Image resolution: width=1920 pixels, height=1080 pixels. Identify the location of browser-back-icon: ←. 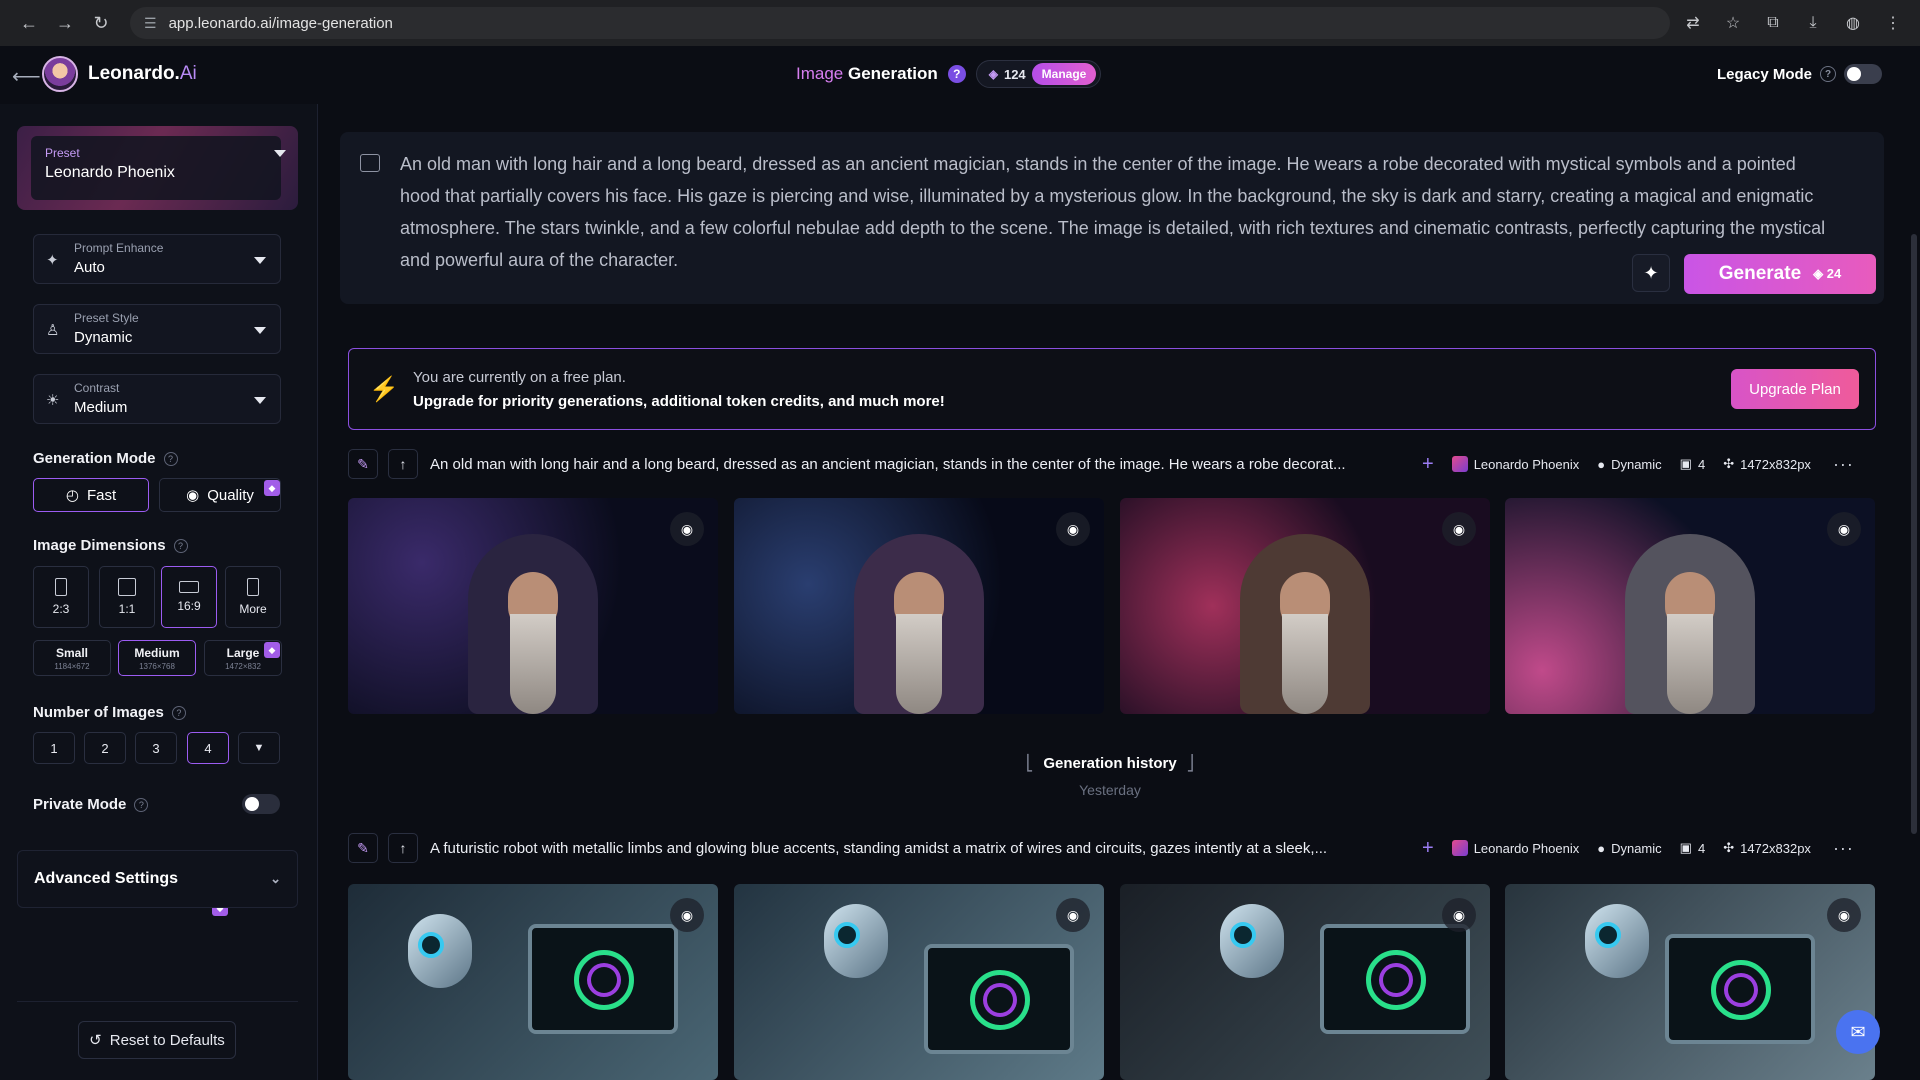
(29, 23).